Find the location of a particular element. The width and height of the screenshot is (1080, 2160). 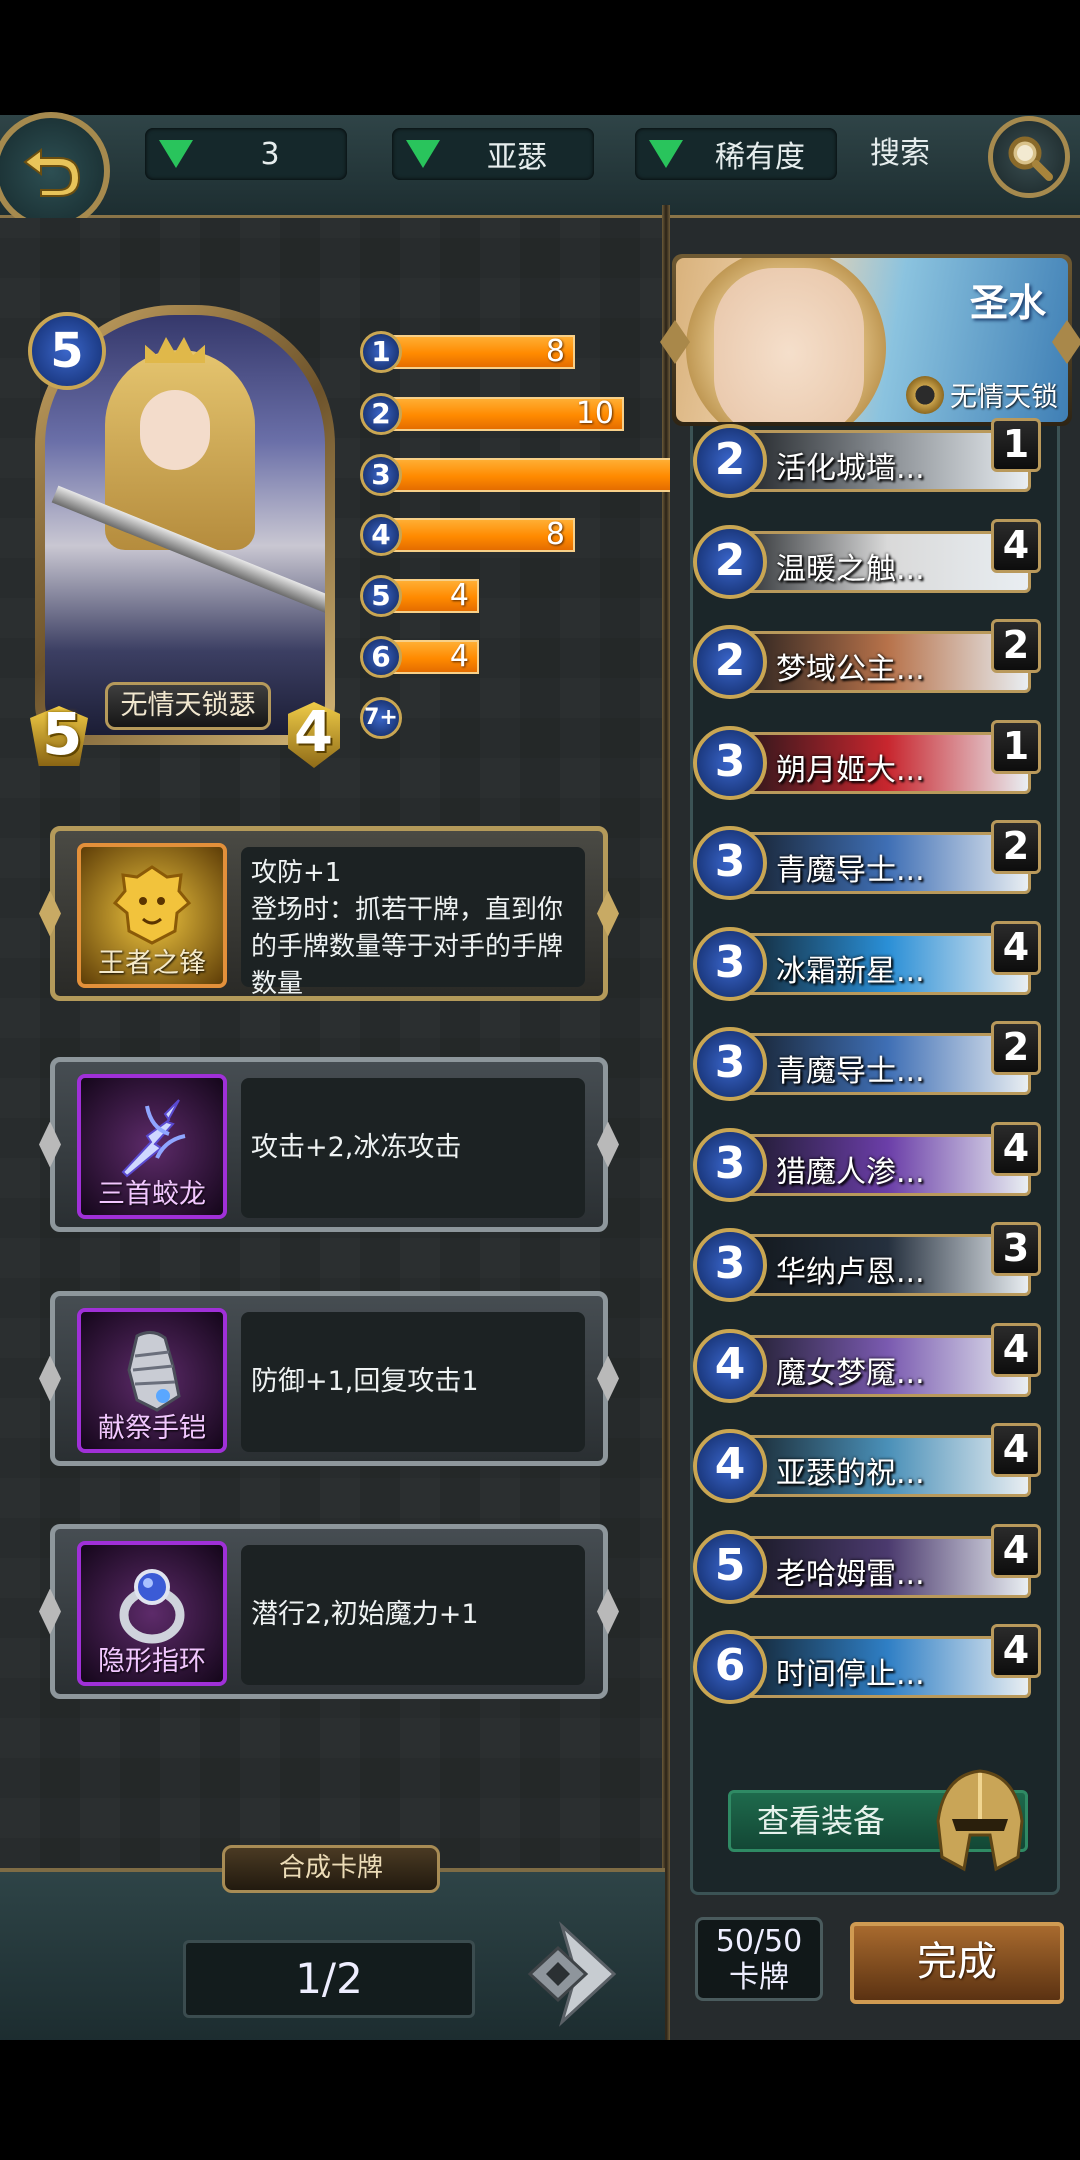

equipment-slot: 隐形指环 潜行2,初始魔力+1 is located at coordinates (329, 1611).